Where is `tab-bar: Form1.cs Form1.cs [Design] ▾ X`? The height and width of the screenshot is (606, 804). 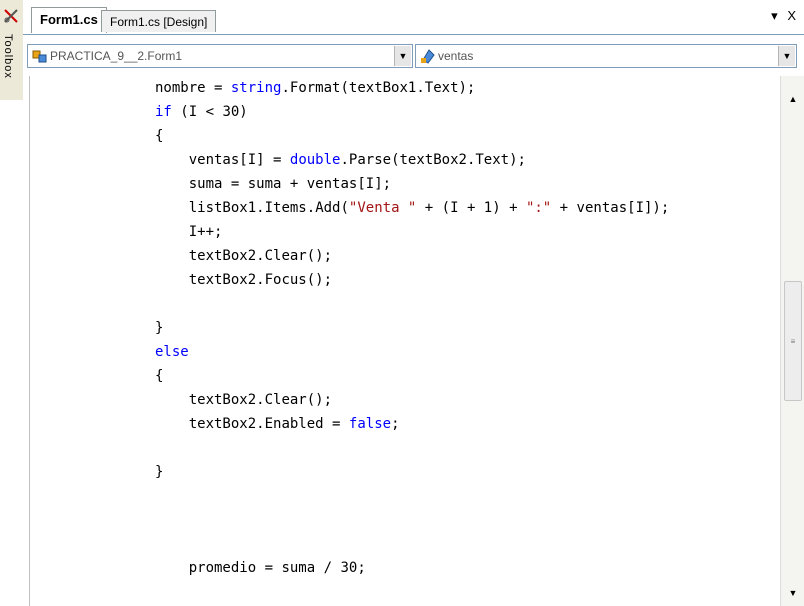 tab-bar: Form1.cs Form1.cs [Design] ▾ X is located at coordinates (413, 17).